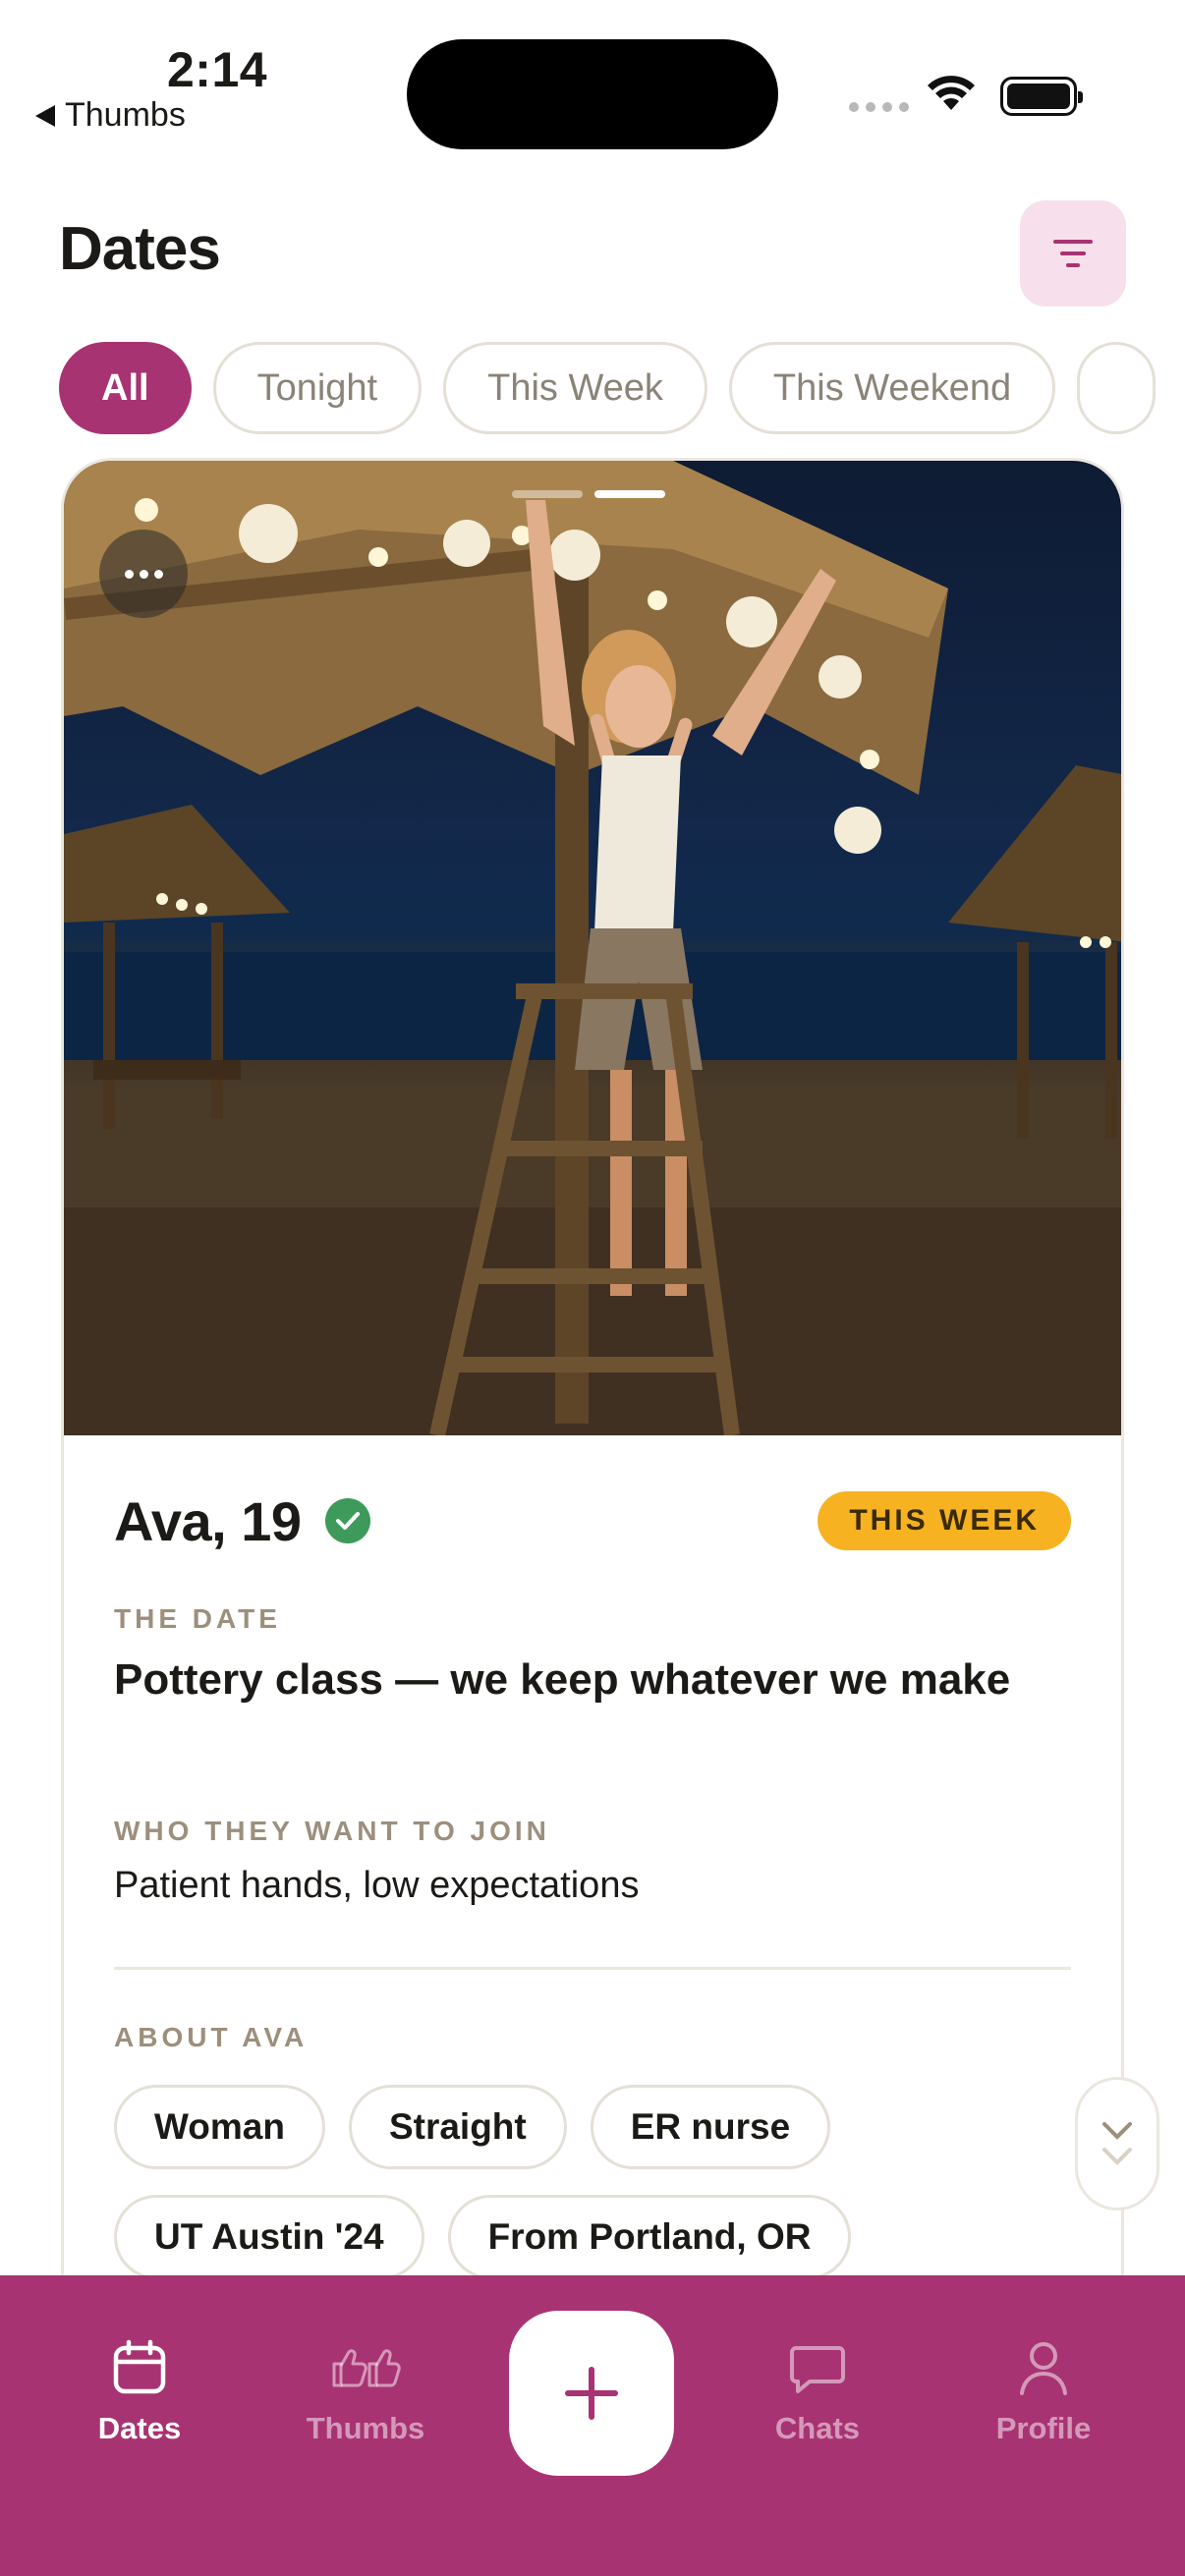  Describe the element at coordinates (592, 1968) in the screenshot. I see `divider` at that location.